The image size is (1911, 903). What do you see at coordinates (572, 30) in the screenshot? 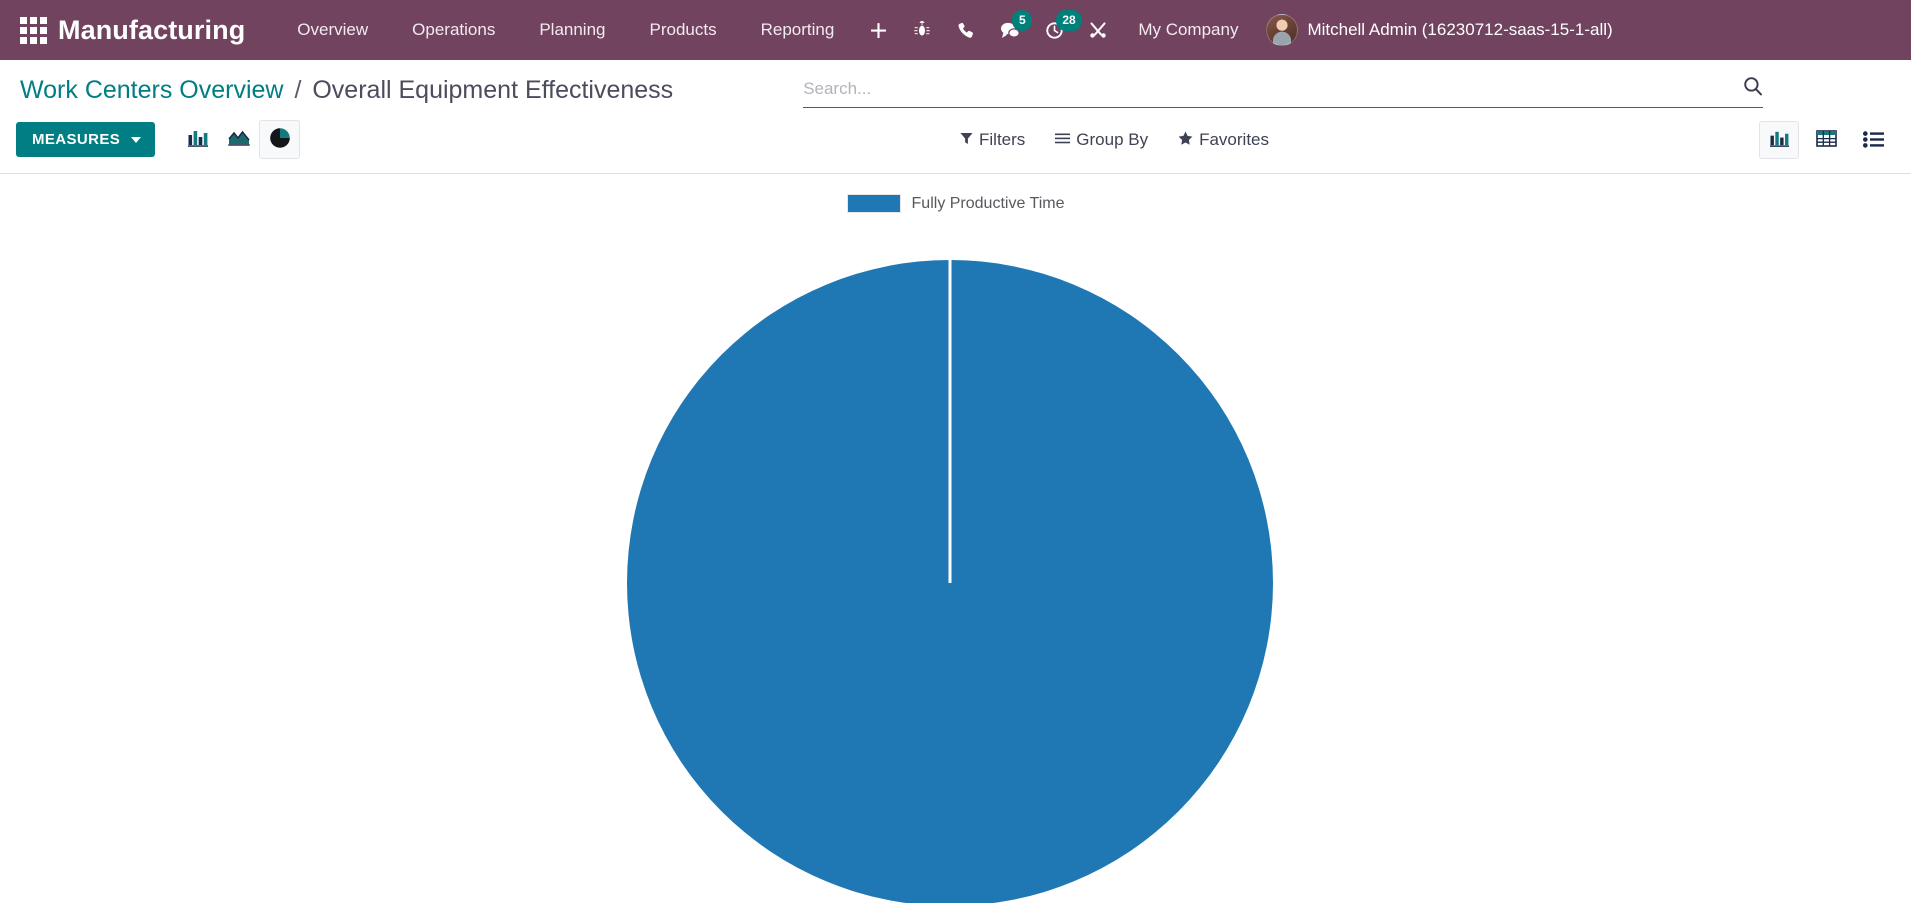
I see `nav-menu-planning: Planning` at bounding box center [572, 30].